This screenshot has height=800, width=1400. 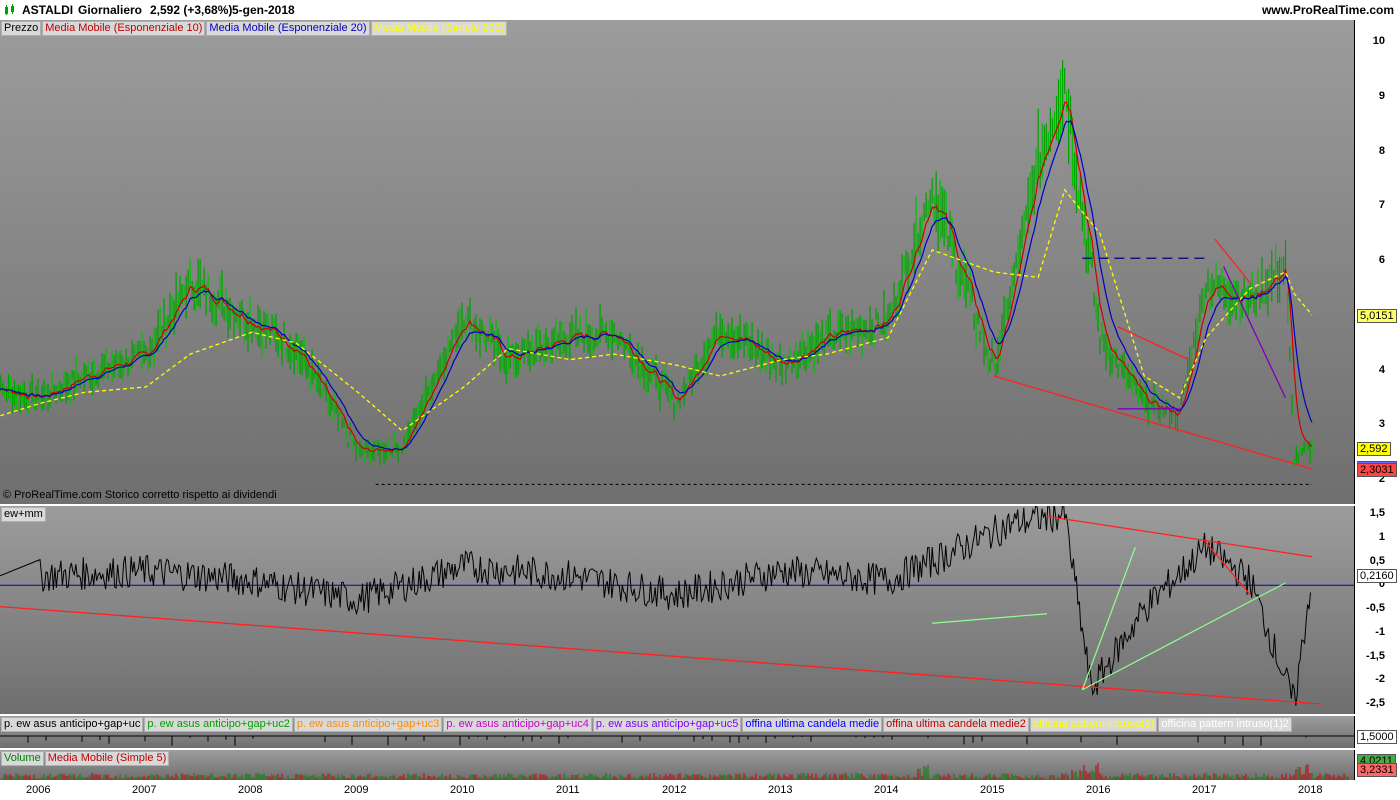 What do you see at coordinates (124, 28) in the screenshot?
I see `price-legend-item: Media Mobile (Esponenziale 10)` at bounding box center [124, 28].